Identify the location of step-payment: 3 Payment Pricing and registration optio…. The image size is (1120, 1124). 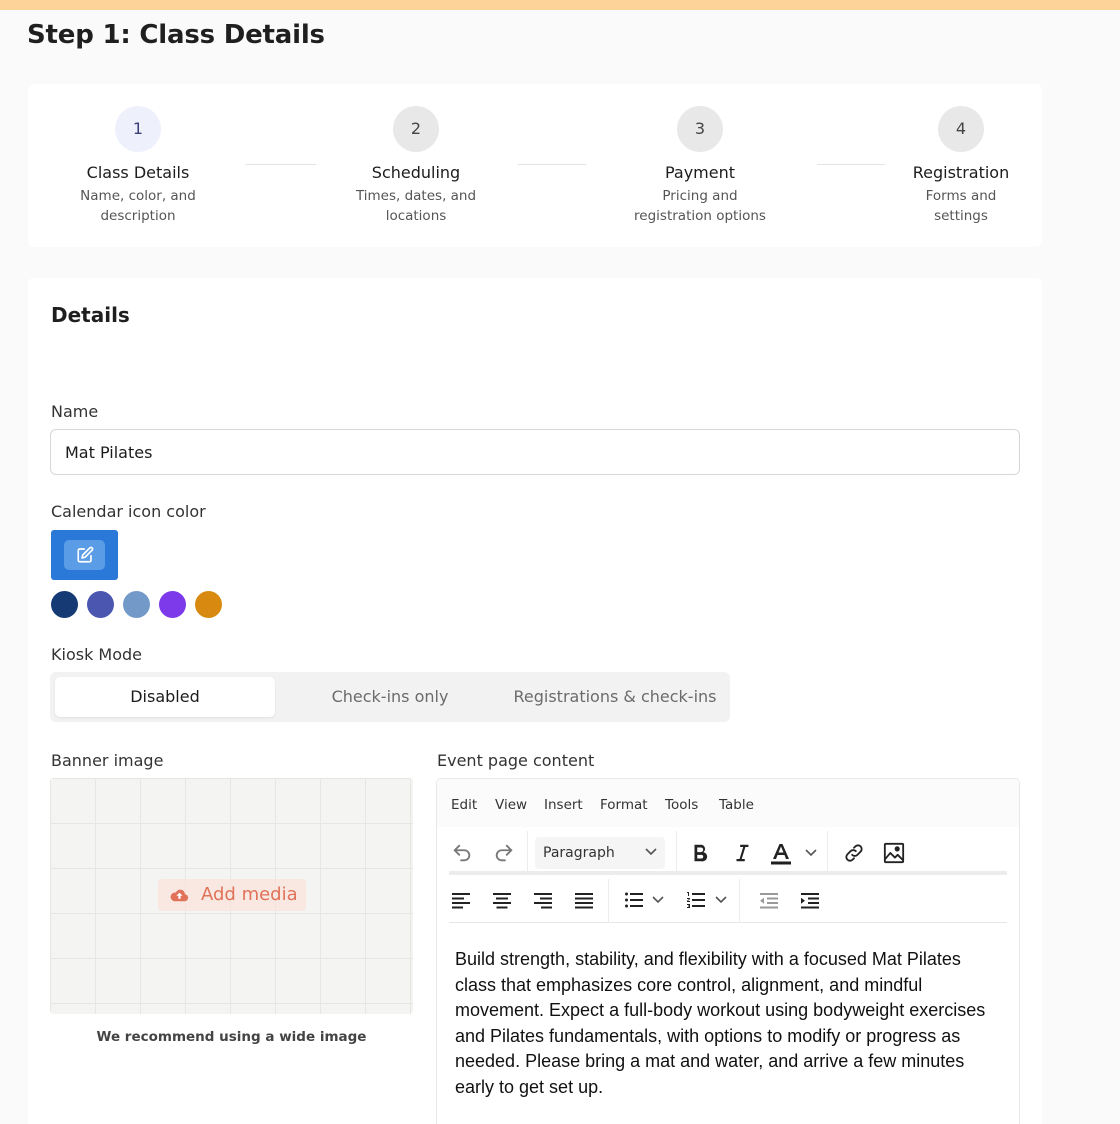
(700, 166).